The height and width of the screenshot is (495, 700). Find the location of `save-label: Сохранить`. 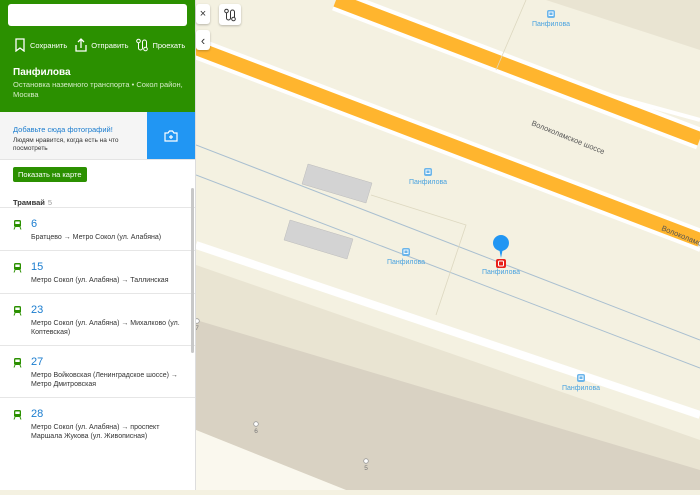

save-label: Сохранить is located at coordinates (49, 45).